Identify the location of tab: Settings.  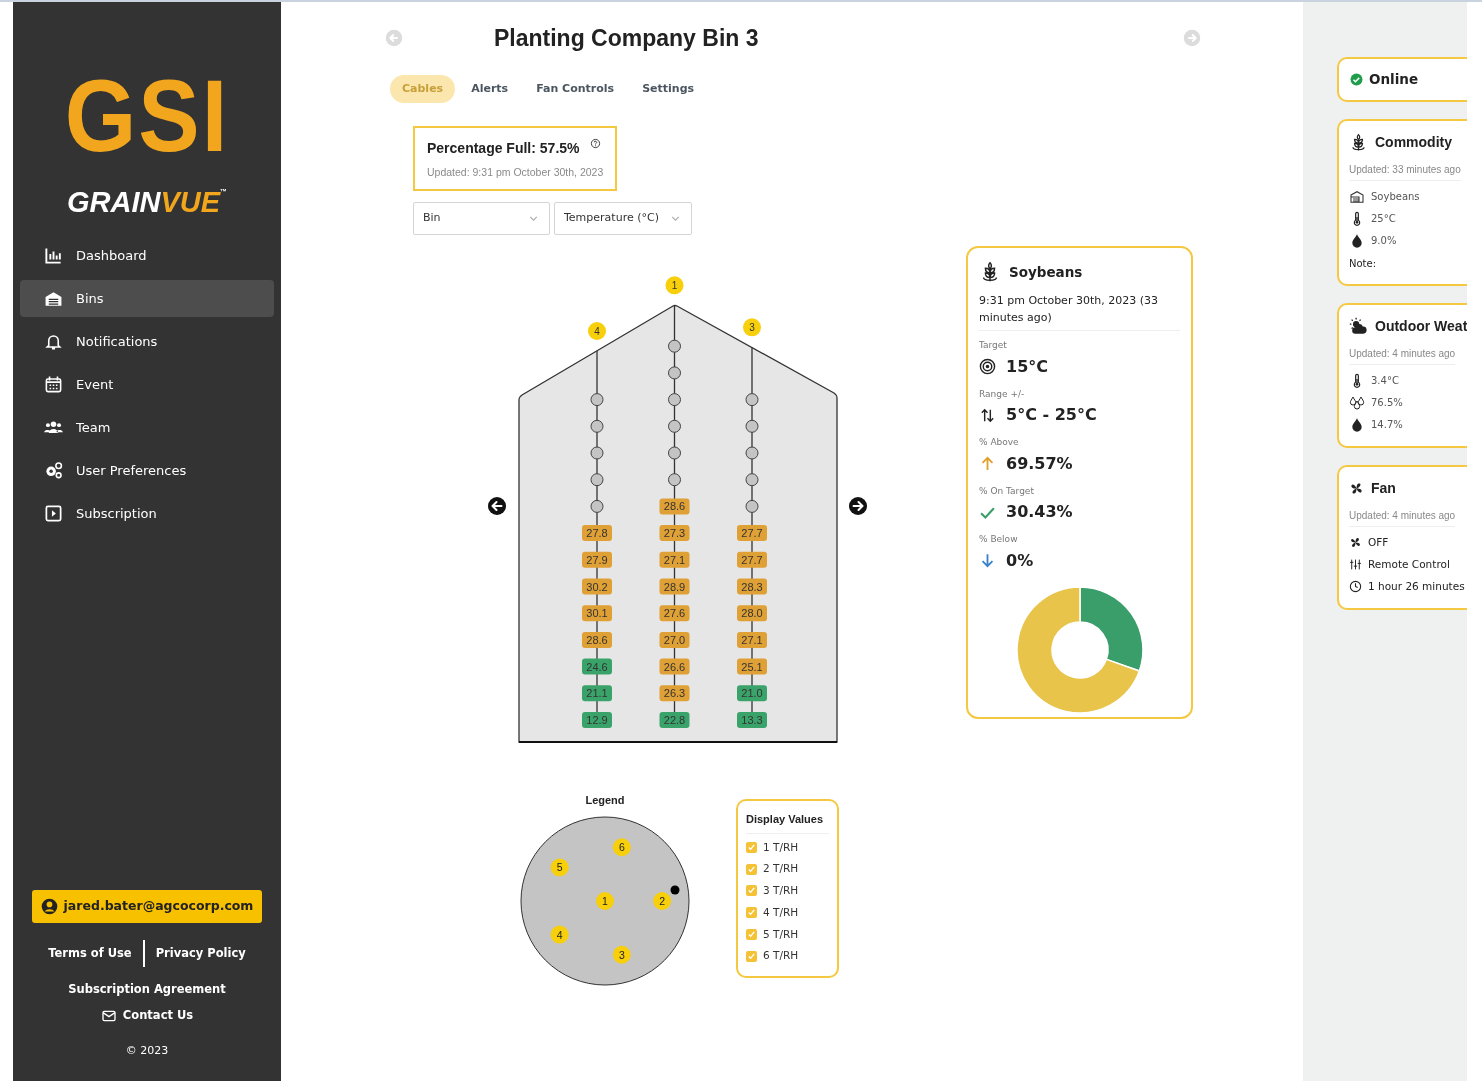
(668, 89).